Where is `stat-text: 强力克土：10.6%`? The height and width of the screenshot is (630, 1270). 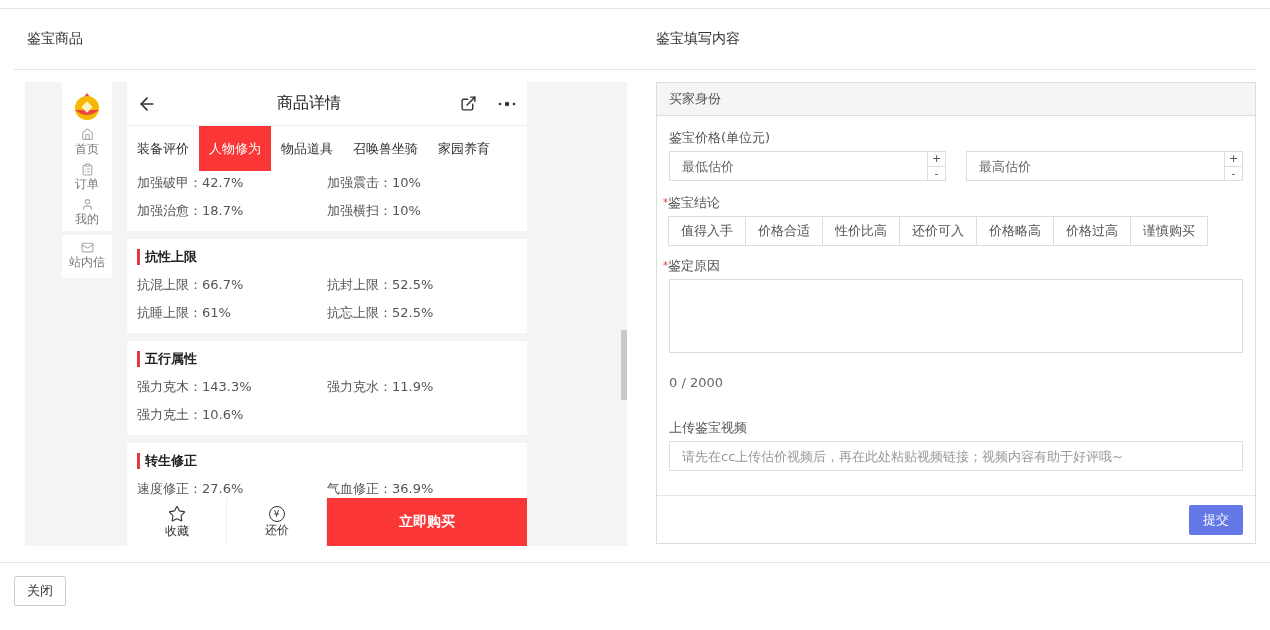
stat-text: 强力克土：10.6% is located at coordinates (191, 415).